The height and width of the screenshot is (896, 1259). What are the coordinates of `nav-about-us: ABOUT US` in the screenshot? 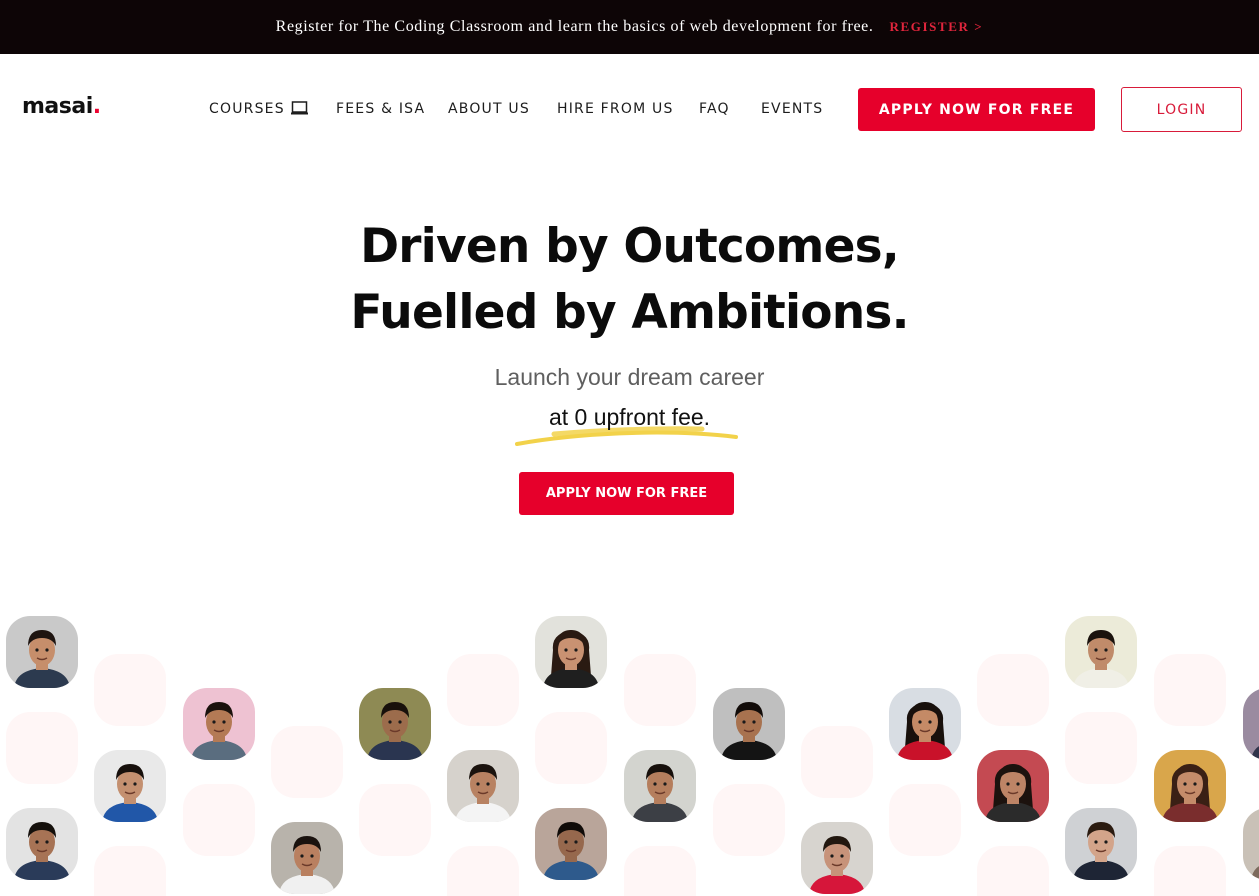 It's located at (489, 109).